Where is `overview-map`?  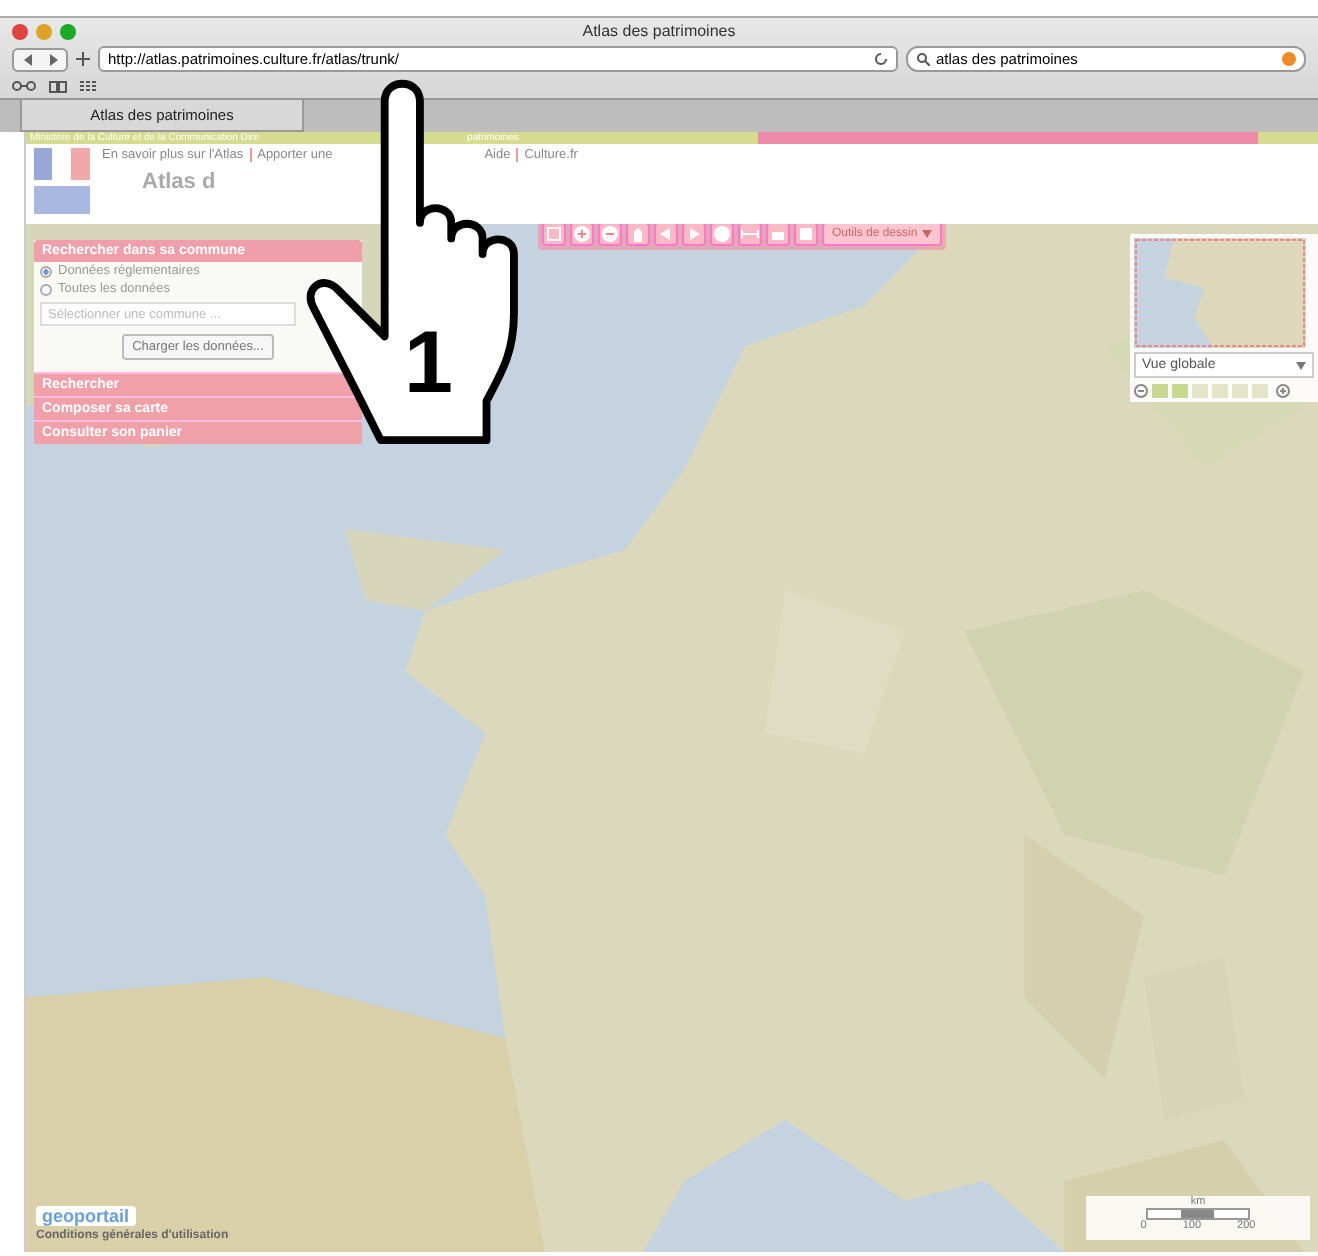
overview-map is located at coordinates (1220, 293).